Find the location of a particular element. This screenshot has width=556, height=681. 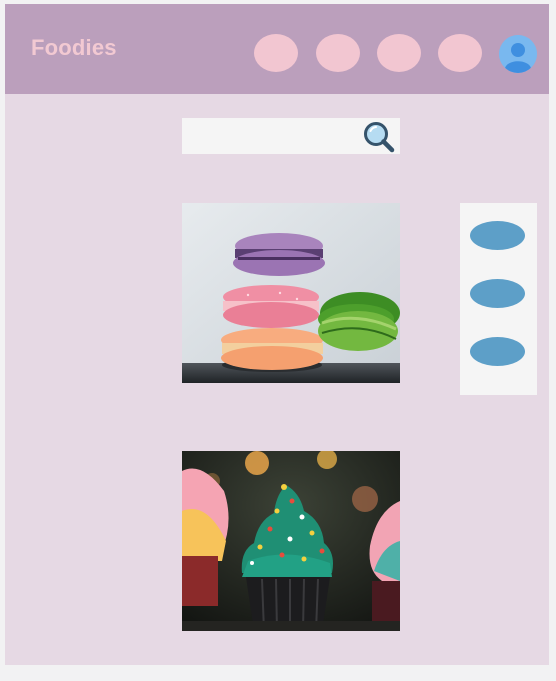

macarons-image is located at coordinates (291, 293).